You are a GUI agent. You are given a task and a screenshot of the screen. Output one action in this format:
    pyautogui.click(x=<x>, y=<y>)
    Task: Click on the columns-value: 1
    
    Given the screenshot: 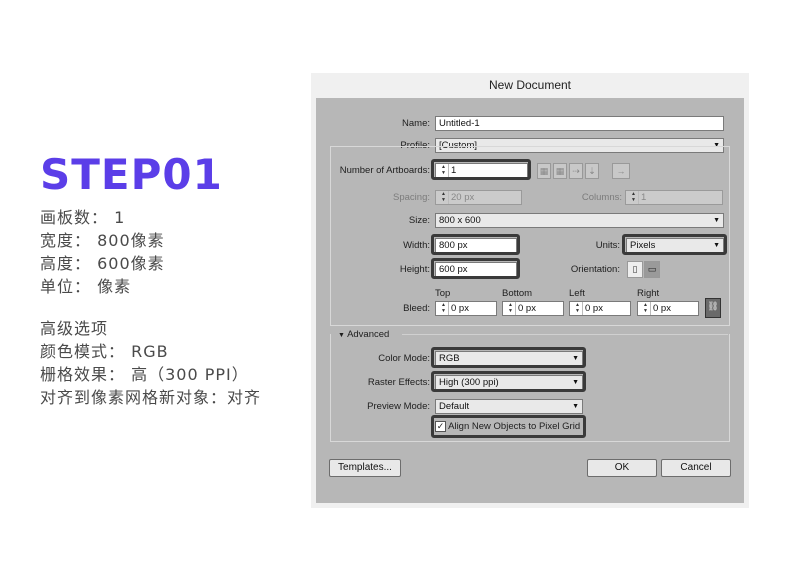 What is the action you would take?
    pyautogui.click(x=644, y=197)
    